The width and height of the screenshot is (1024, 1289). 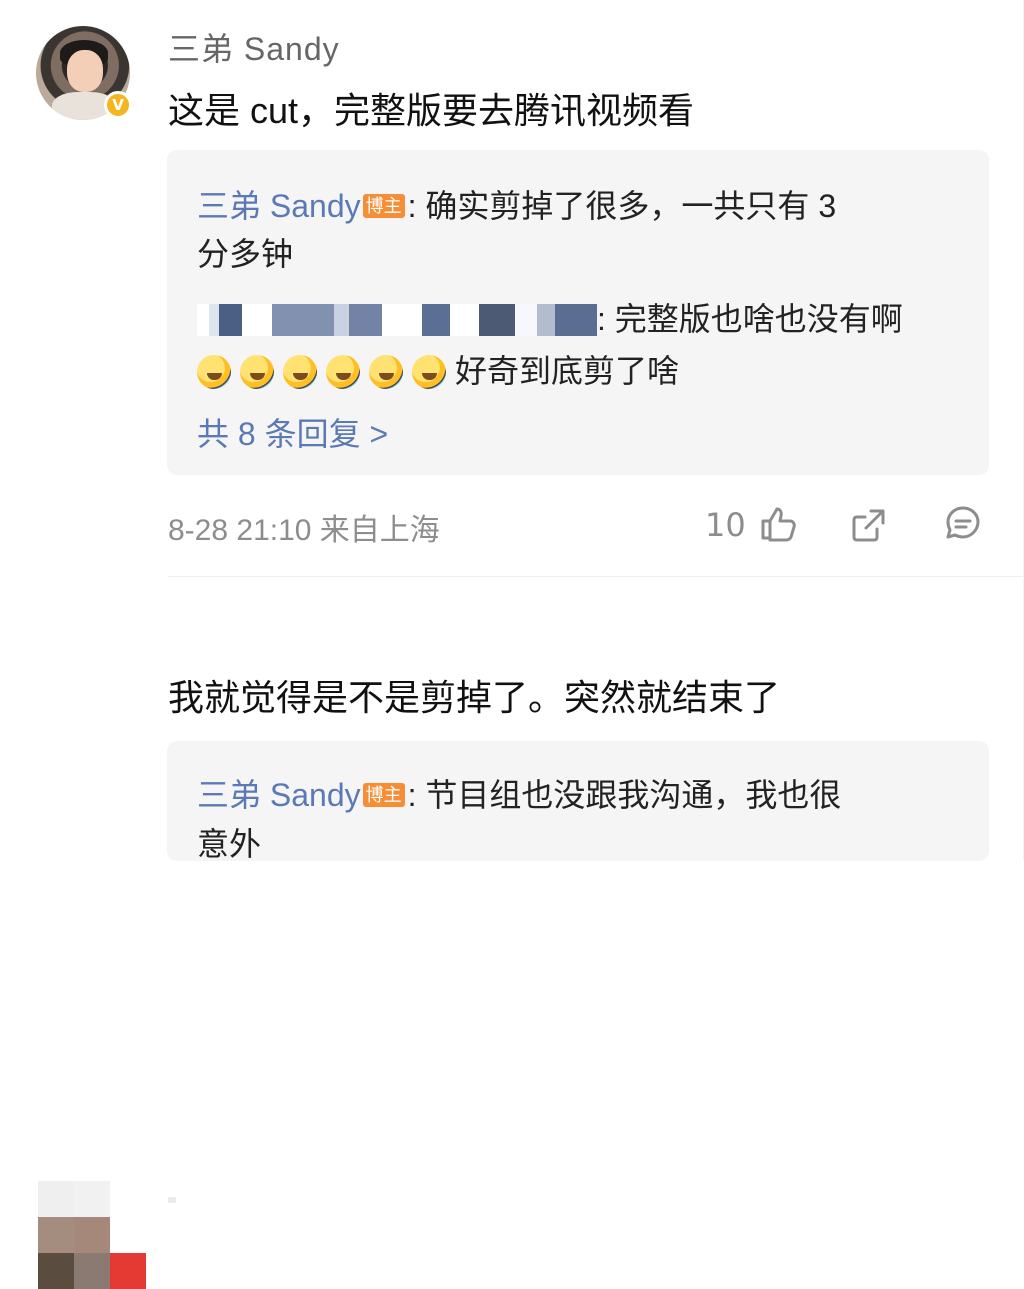 What do you see at coordinates (963, 523) in the screenshot?
I see `comment-icon` at bounding box center [963, 523].